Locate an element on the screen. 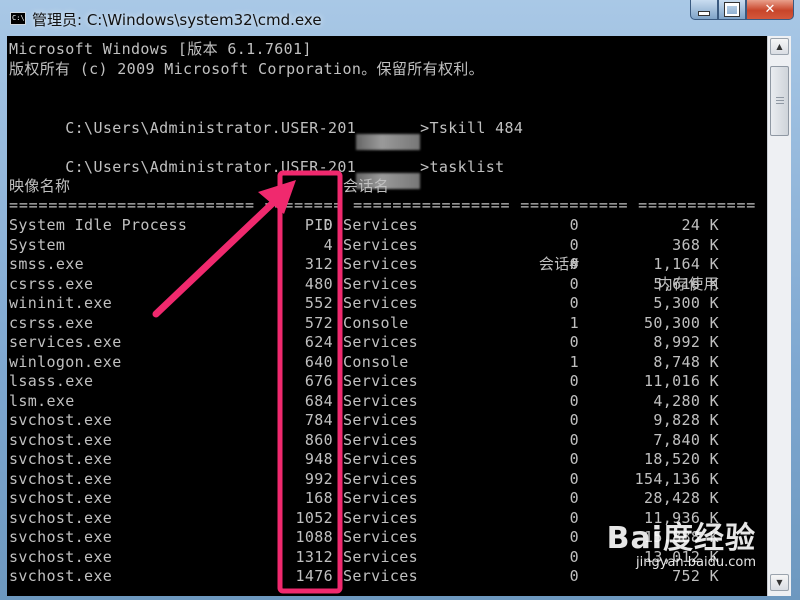  table-row: svchost.exe 784 Services 0 9,828 K is located at coordinates (379, 421).